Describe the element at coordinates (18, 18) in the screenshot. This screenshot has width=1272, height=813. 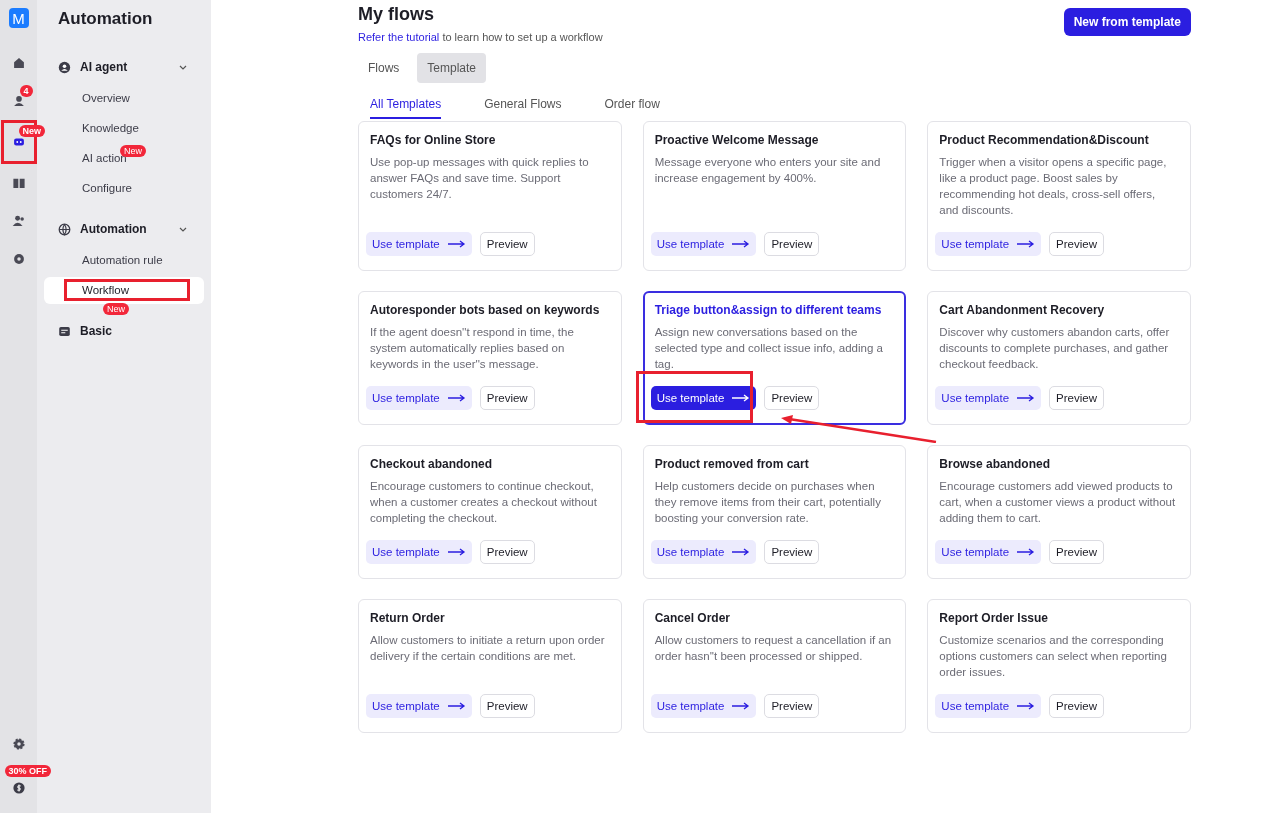
I see `app-logo: M` at that location.